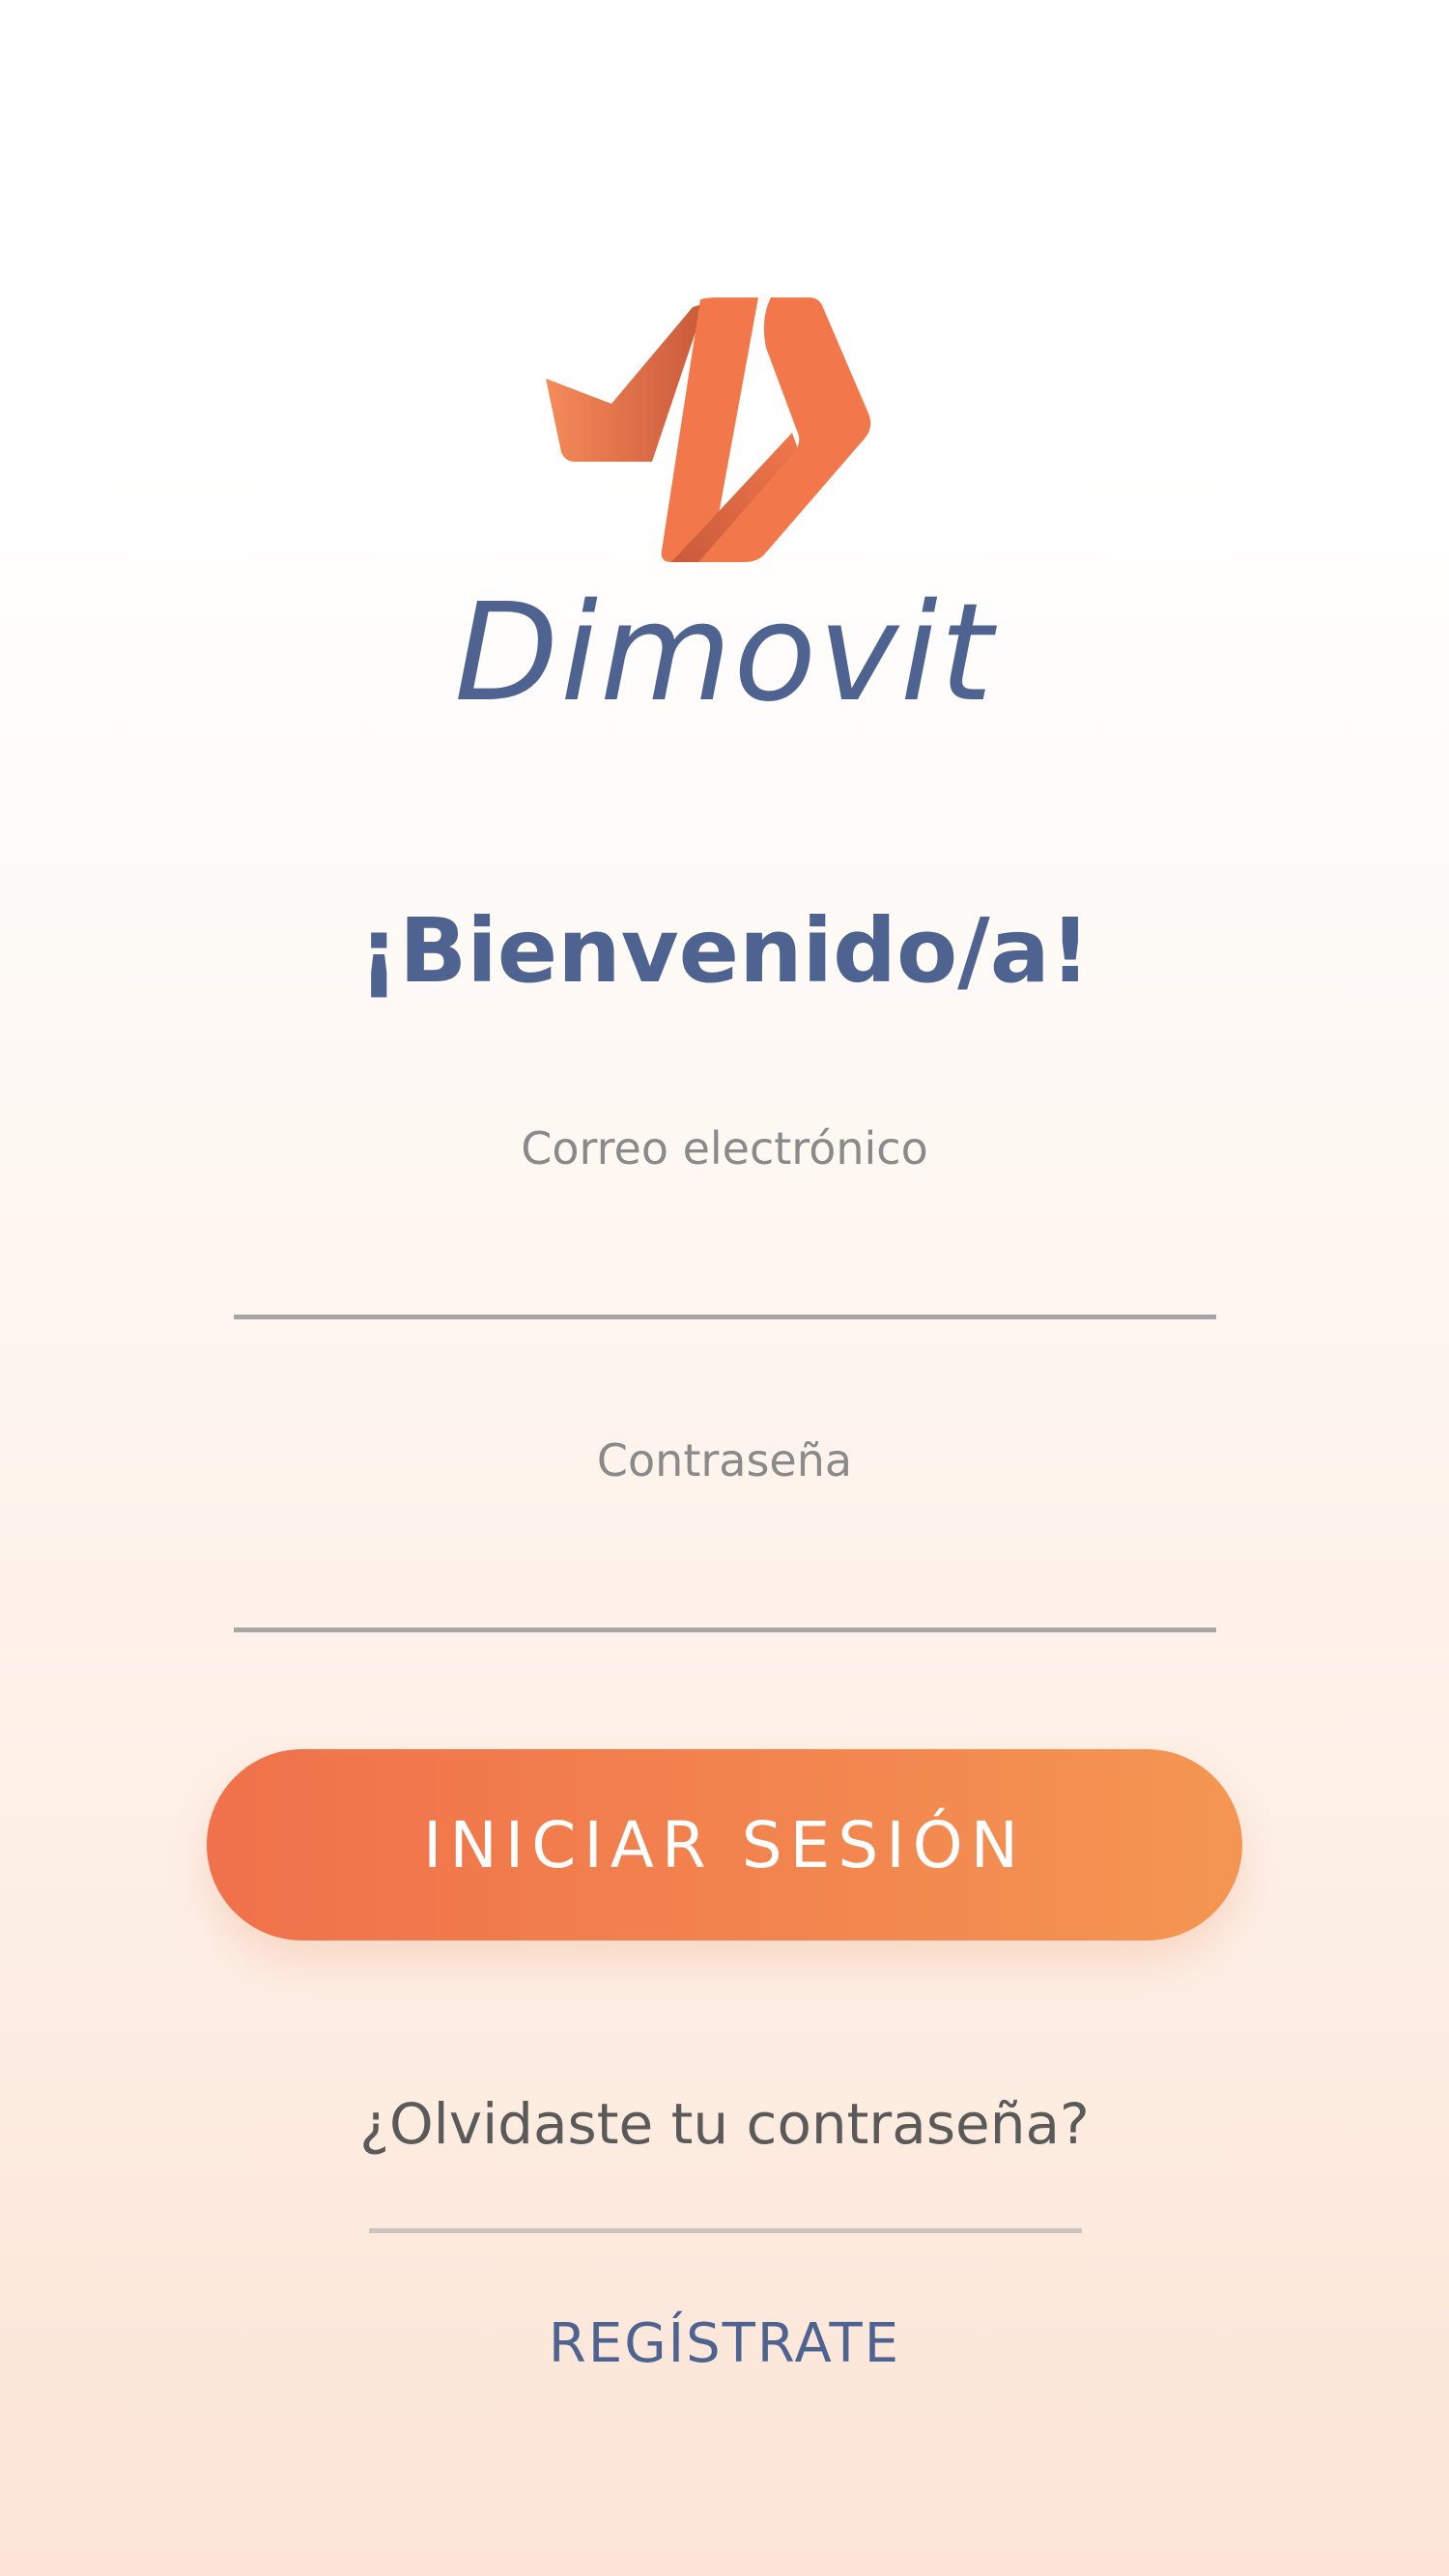 The image size is (1449, 2576). I want to click on login-button-label: INICIAR SESIÓN, so click(724, 1844).